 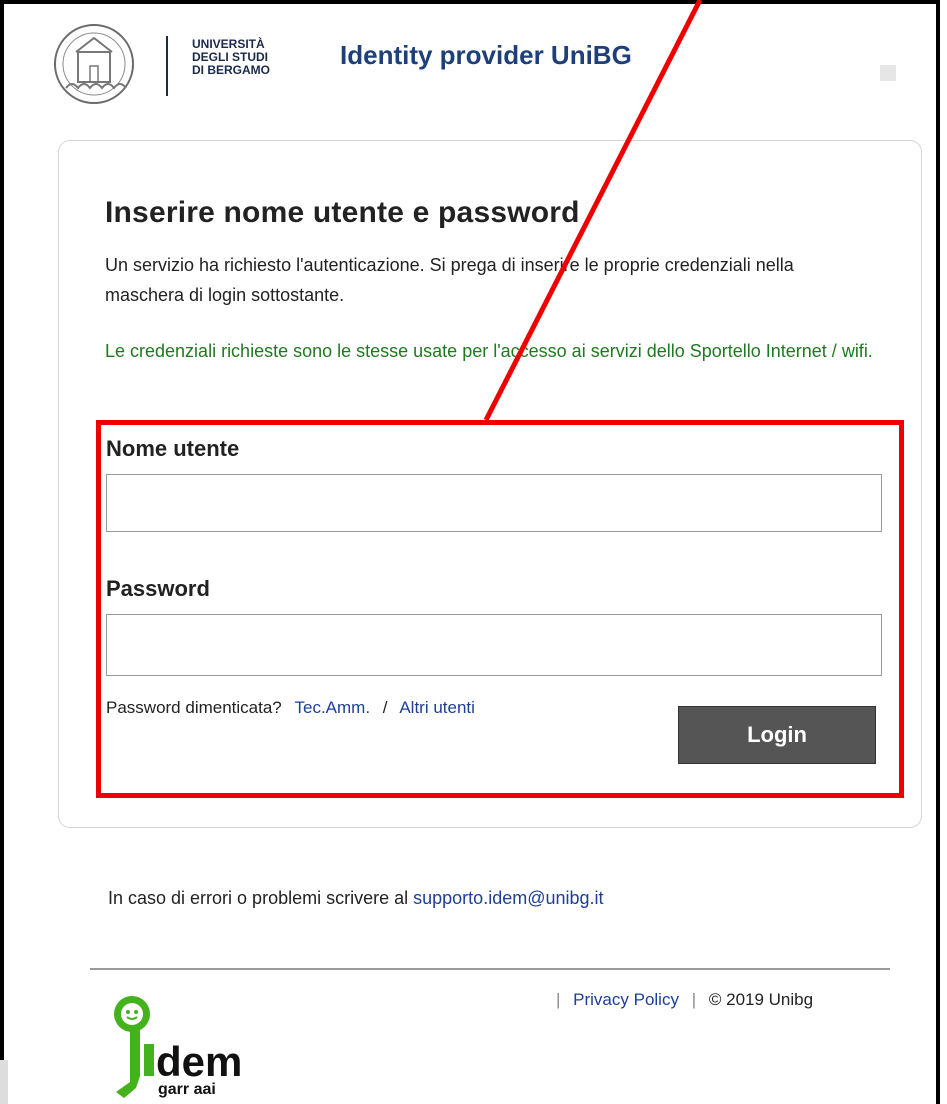 What do you see at coordinates (111, 64) in the screenshot?
I see `university-seal-icon` at bounding box center [111, 64].